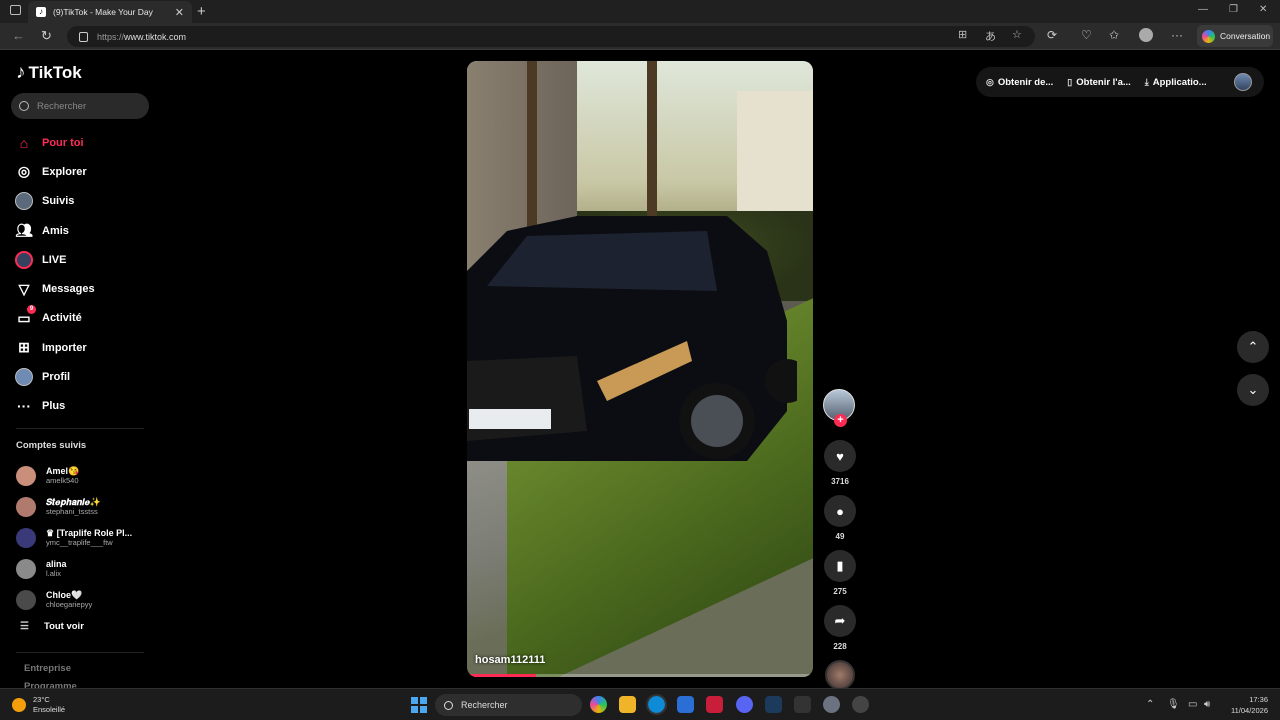 The image size is (1280, 720). What do you see at coordinates (990, 36) in the screenshot?
I see `read-aloud-icon: あ` at bounding box center [990, 36].